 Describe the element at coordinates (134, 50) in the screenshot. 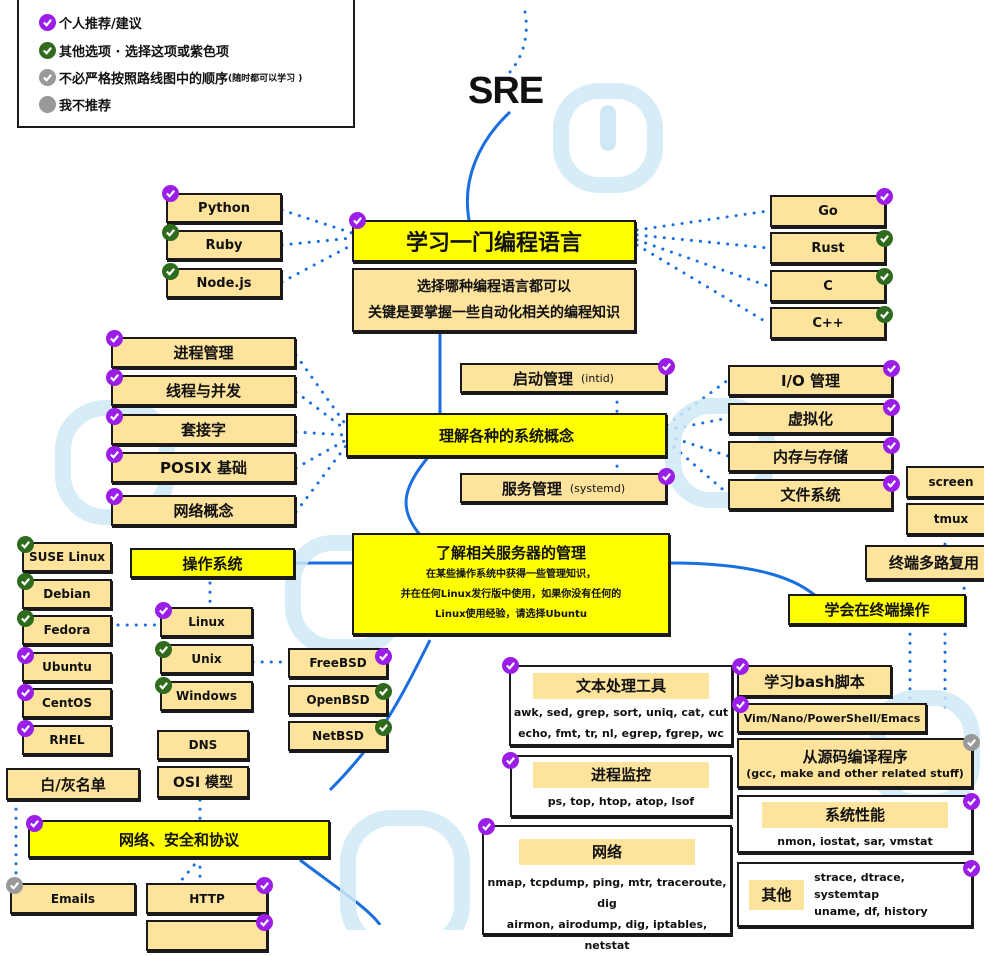

I see `legend-item: 其他选项 · 选择这项或紫色项` at that location.